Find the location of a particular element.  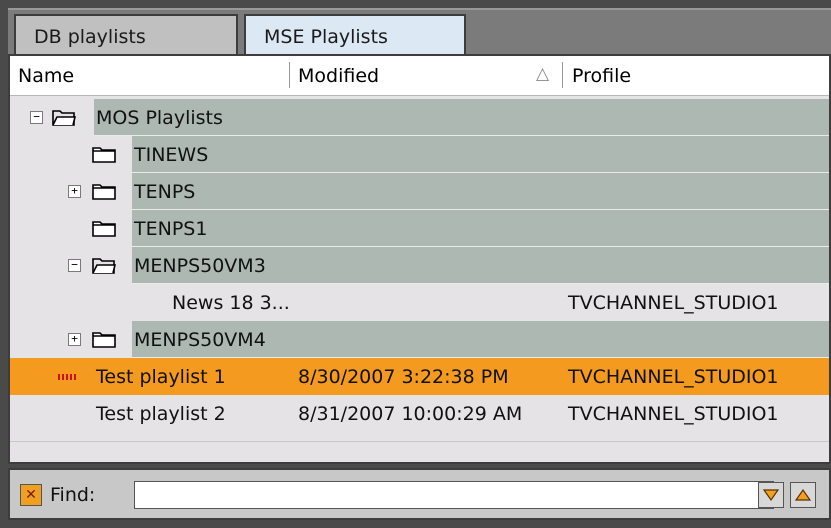

tree-row-menps50vm3: − MENPS50VM3 is located at coordinates (419, 265).